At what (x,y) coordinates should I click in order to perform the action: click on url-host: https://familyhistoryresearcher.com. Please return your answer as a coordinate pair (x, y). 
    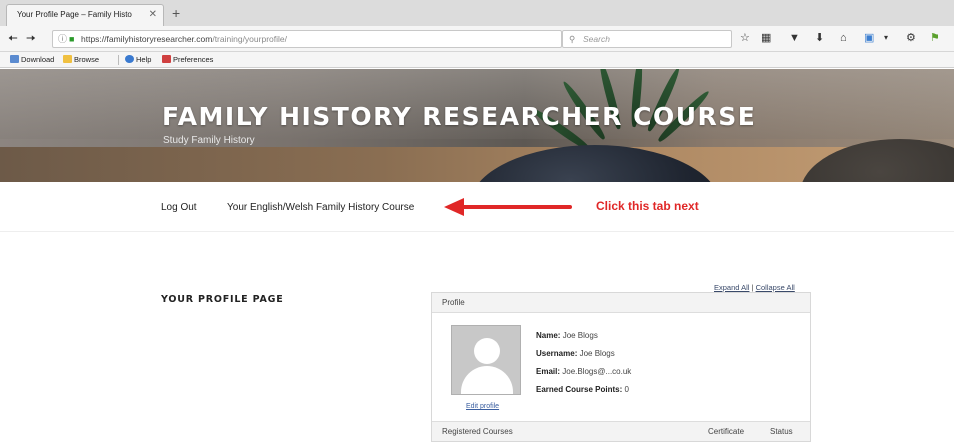
    Looking at the image, I should click on (147, 39).